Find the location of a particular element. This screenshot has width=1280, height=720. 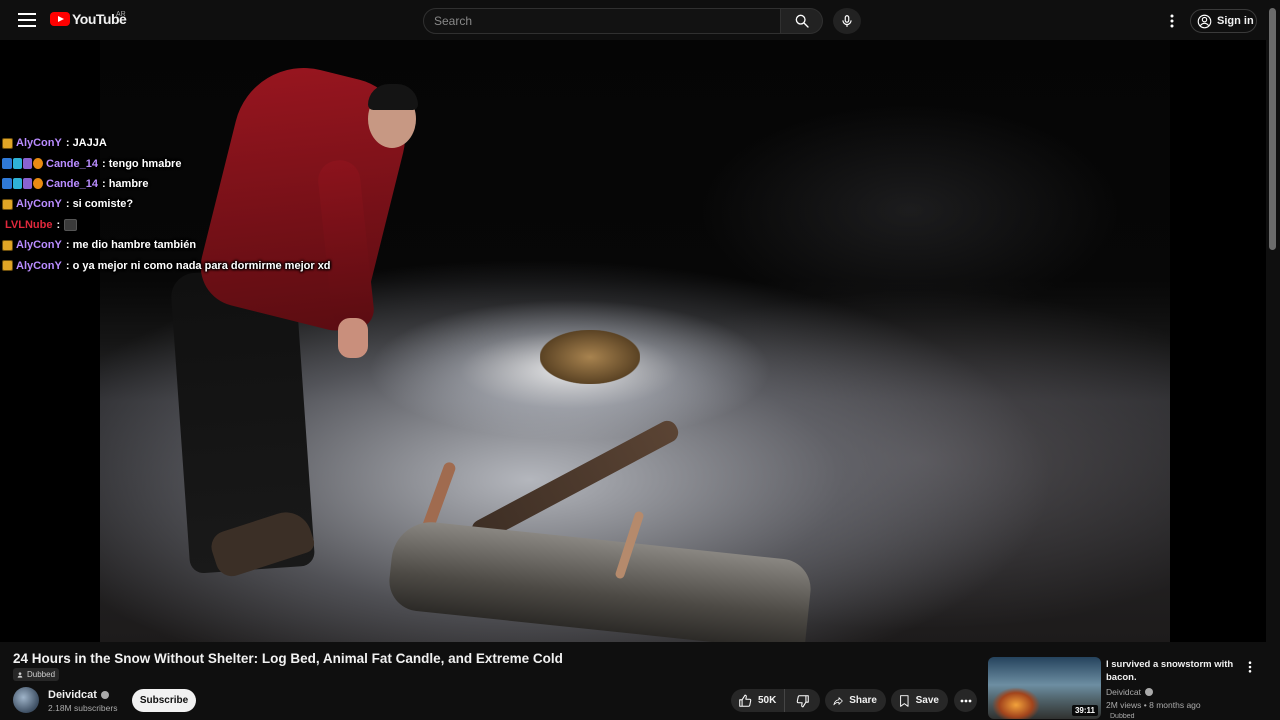

dubbed-label: Dubbed is located at coordinates (41, 674).